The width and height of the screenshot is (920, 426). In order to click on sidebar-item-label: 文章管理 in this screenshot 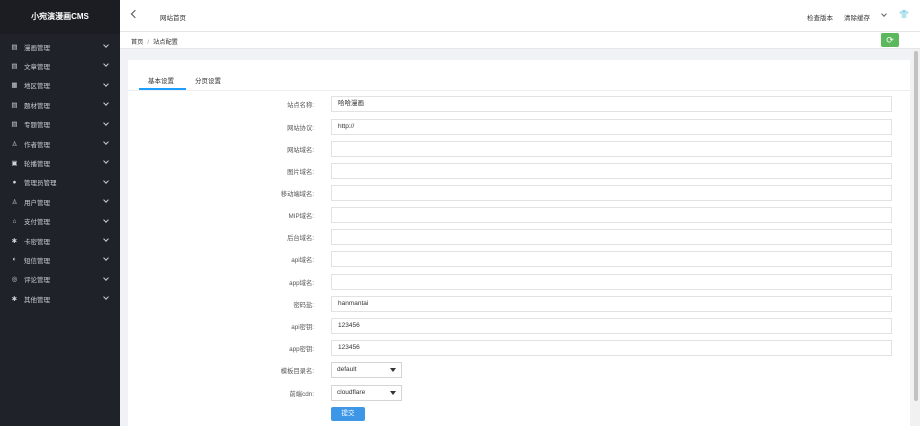, I will do `click(37, 68)`.